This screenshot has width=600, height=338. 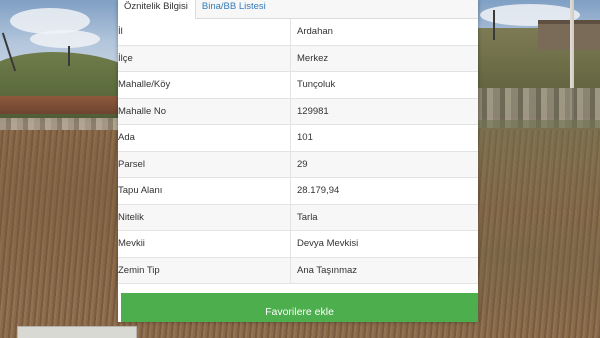 What do you see at coordinates (316, 84) in the screenshot?
I see `attribute-value: Tunçoluk` at bounding box center [316, 84].